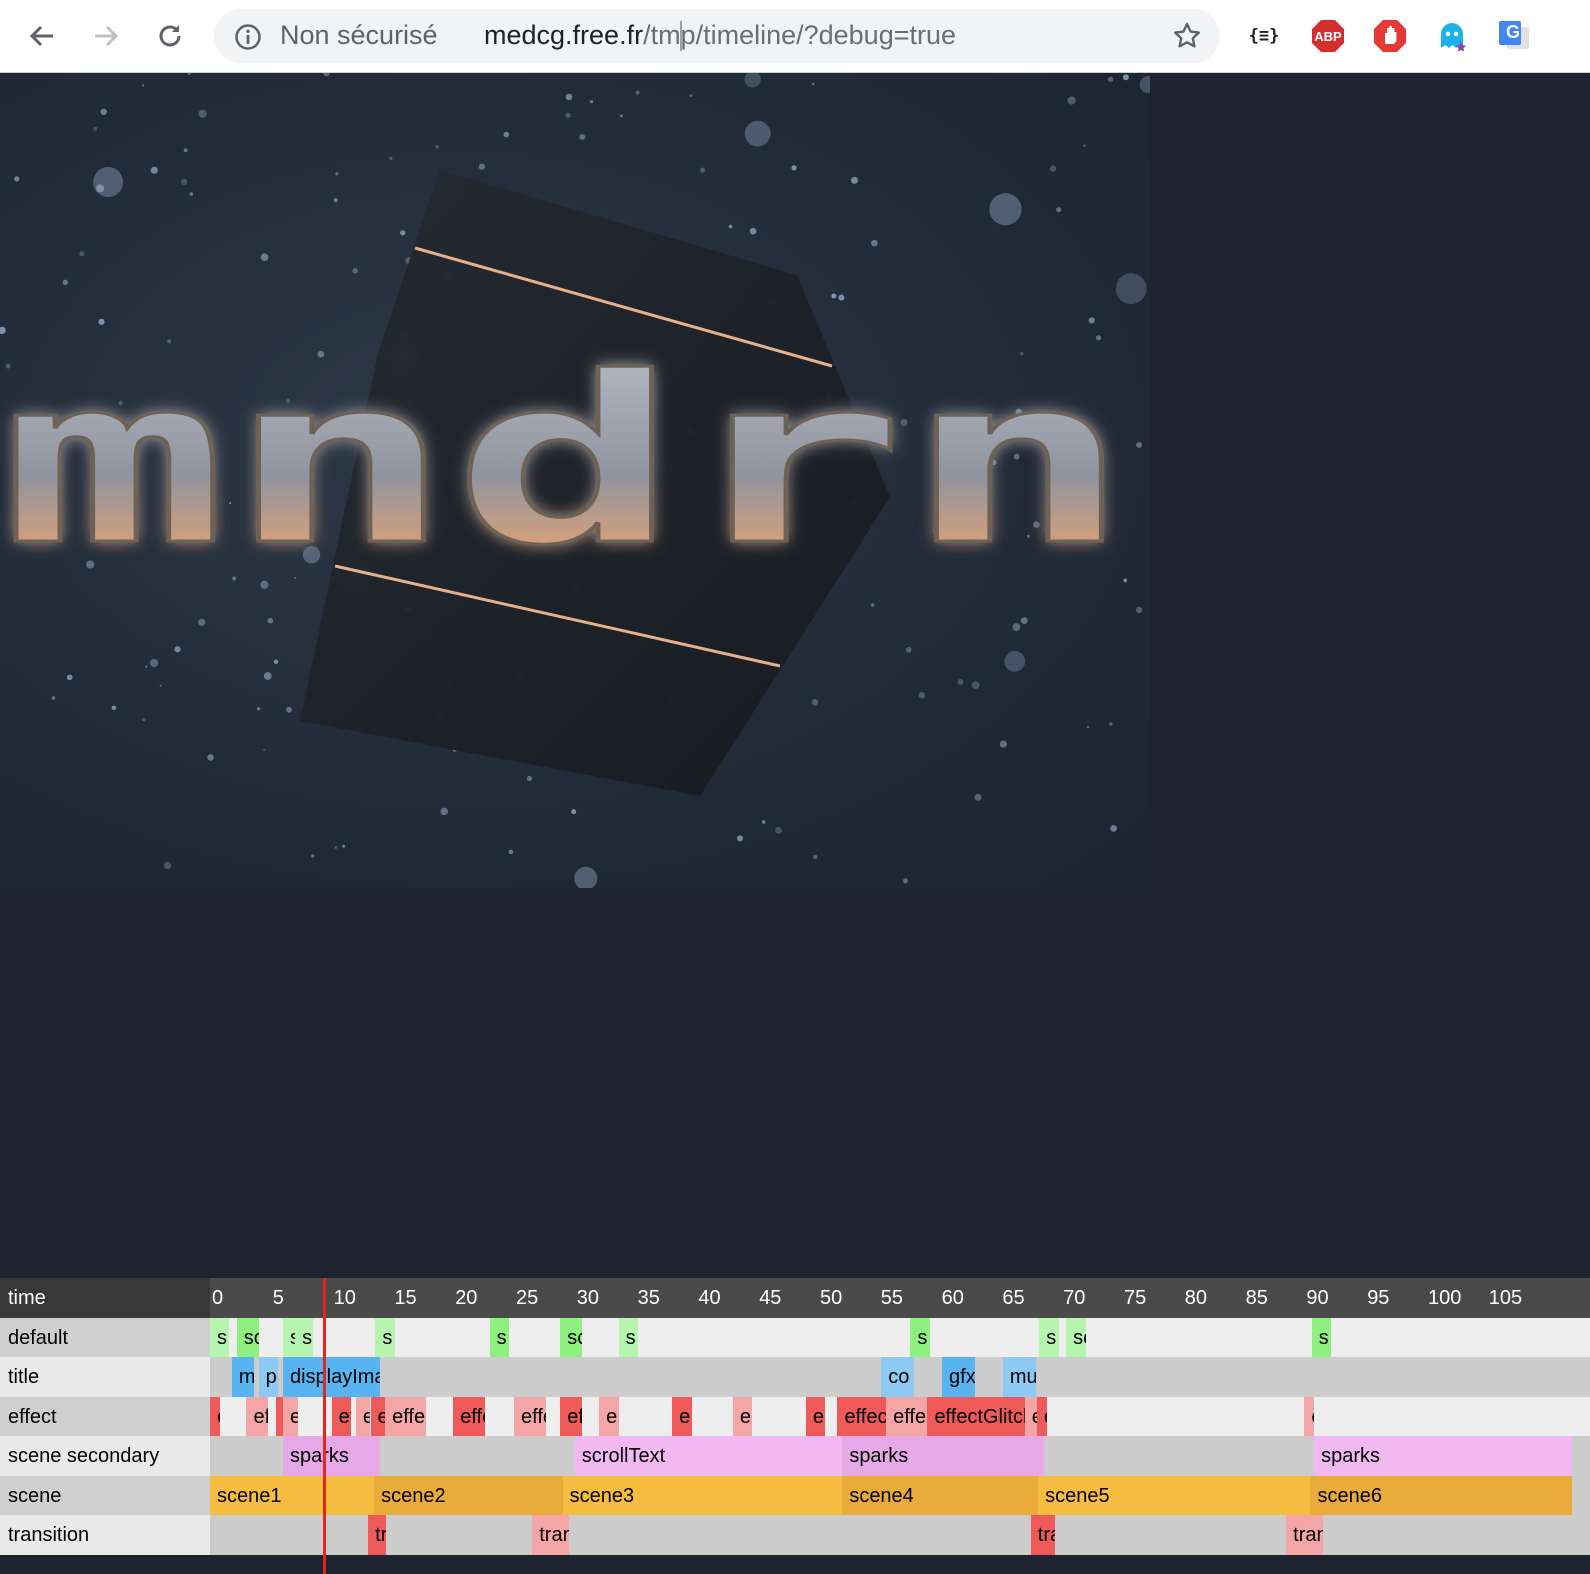 This screenshot has height=1574, width=1590. Describe the element at coordinates (1514, 36) in the screenshot. I see `google-translate-extension-icon: G` at that location.